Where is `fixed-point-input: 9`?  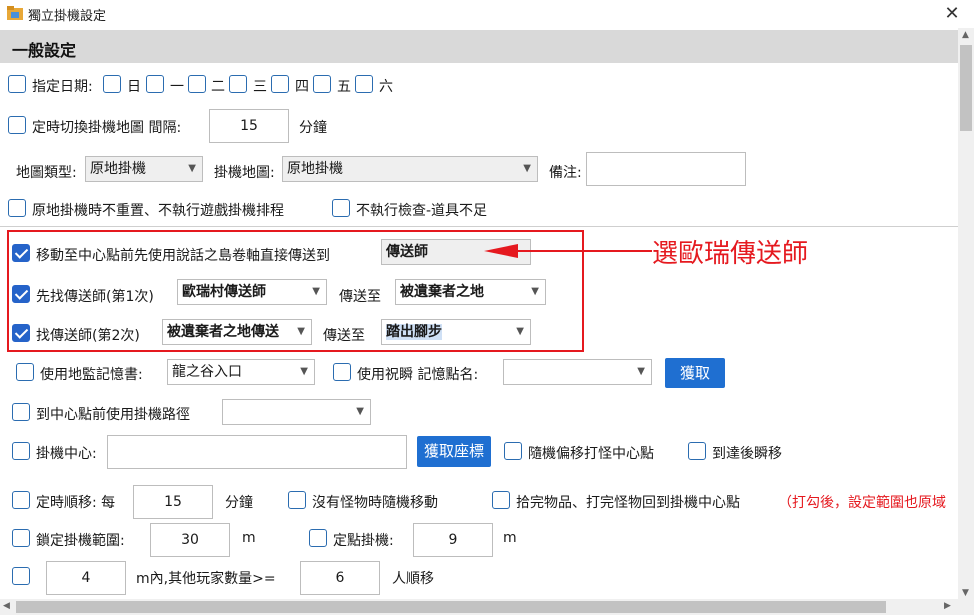 fixed-point-input: 9 is located at coordinates (453, 540).